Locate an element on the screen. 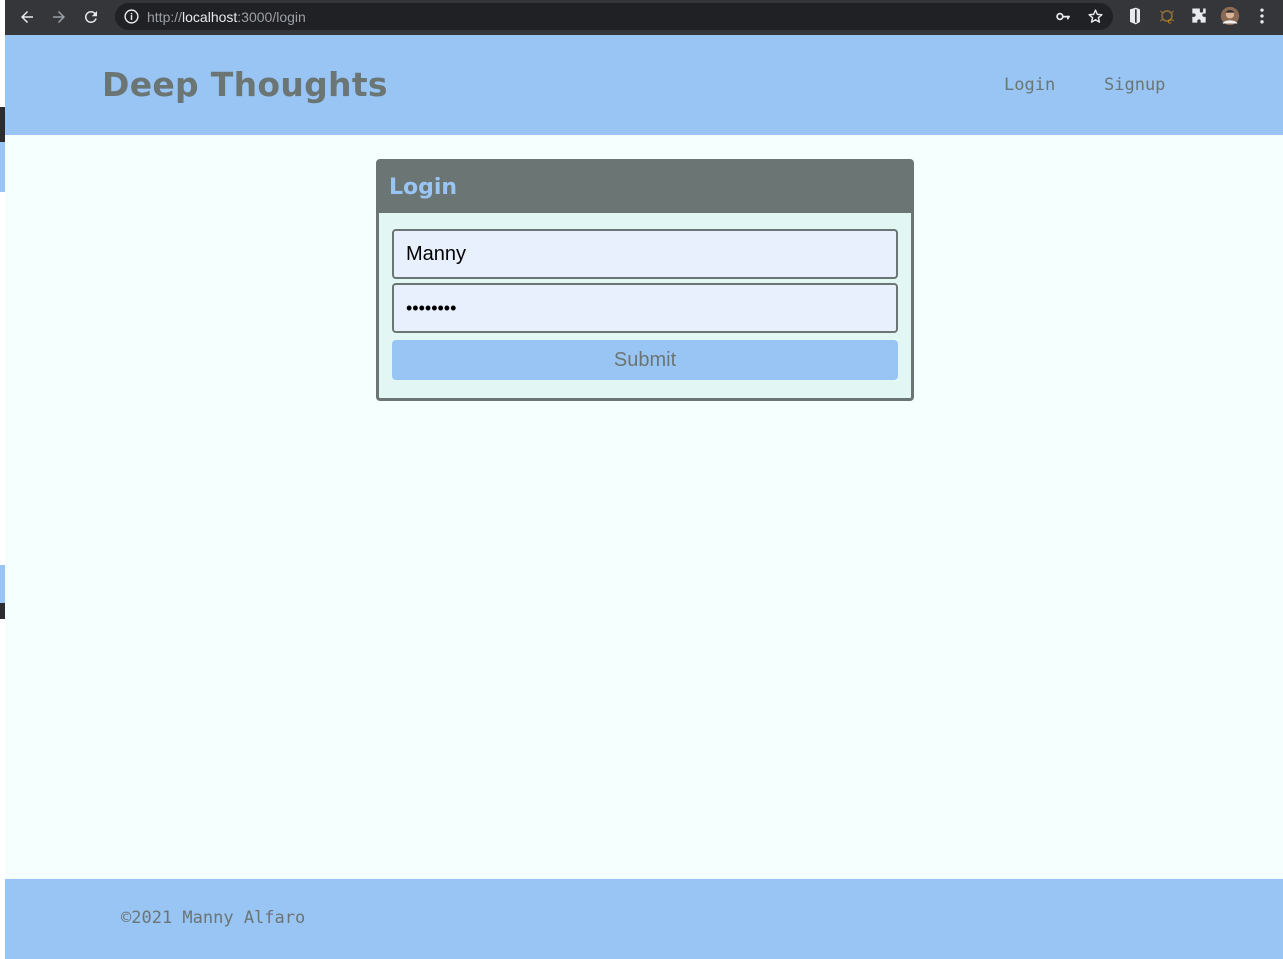 The image size is (1283, 959). url-path: :3000/login is located at coordinates (271, 17).